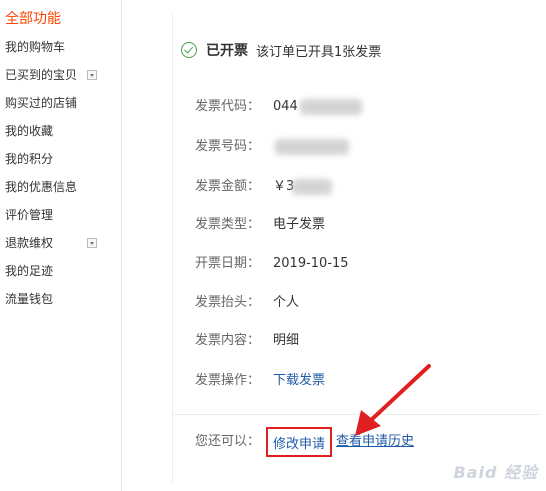 This screenshot has width=546, height=491. Describe the element at coordinates (41, 187) in the screenshot. I see `sidebar-item-coupons: 我的优惠信息` at that location.